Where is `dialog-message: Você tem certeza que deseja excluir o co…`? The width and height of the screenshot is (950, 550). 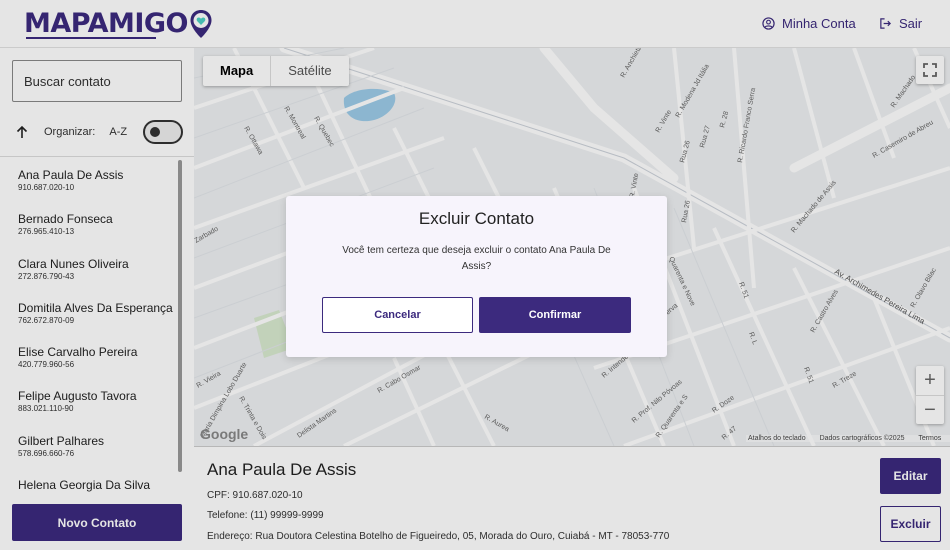
dialog-message: Você tem certeza que deseja excluir o co… is located at coordinates (476, 258).